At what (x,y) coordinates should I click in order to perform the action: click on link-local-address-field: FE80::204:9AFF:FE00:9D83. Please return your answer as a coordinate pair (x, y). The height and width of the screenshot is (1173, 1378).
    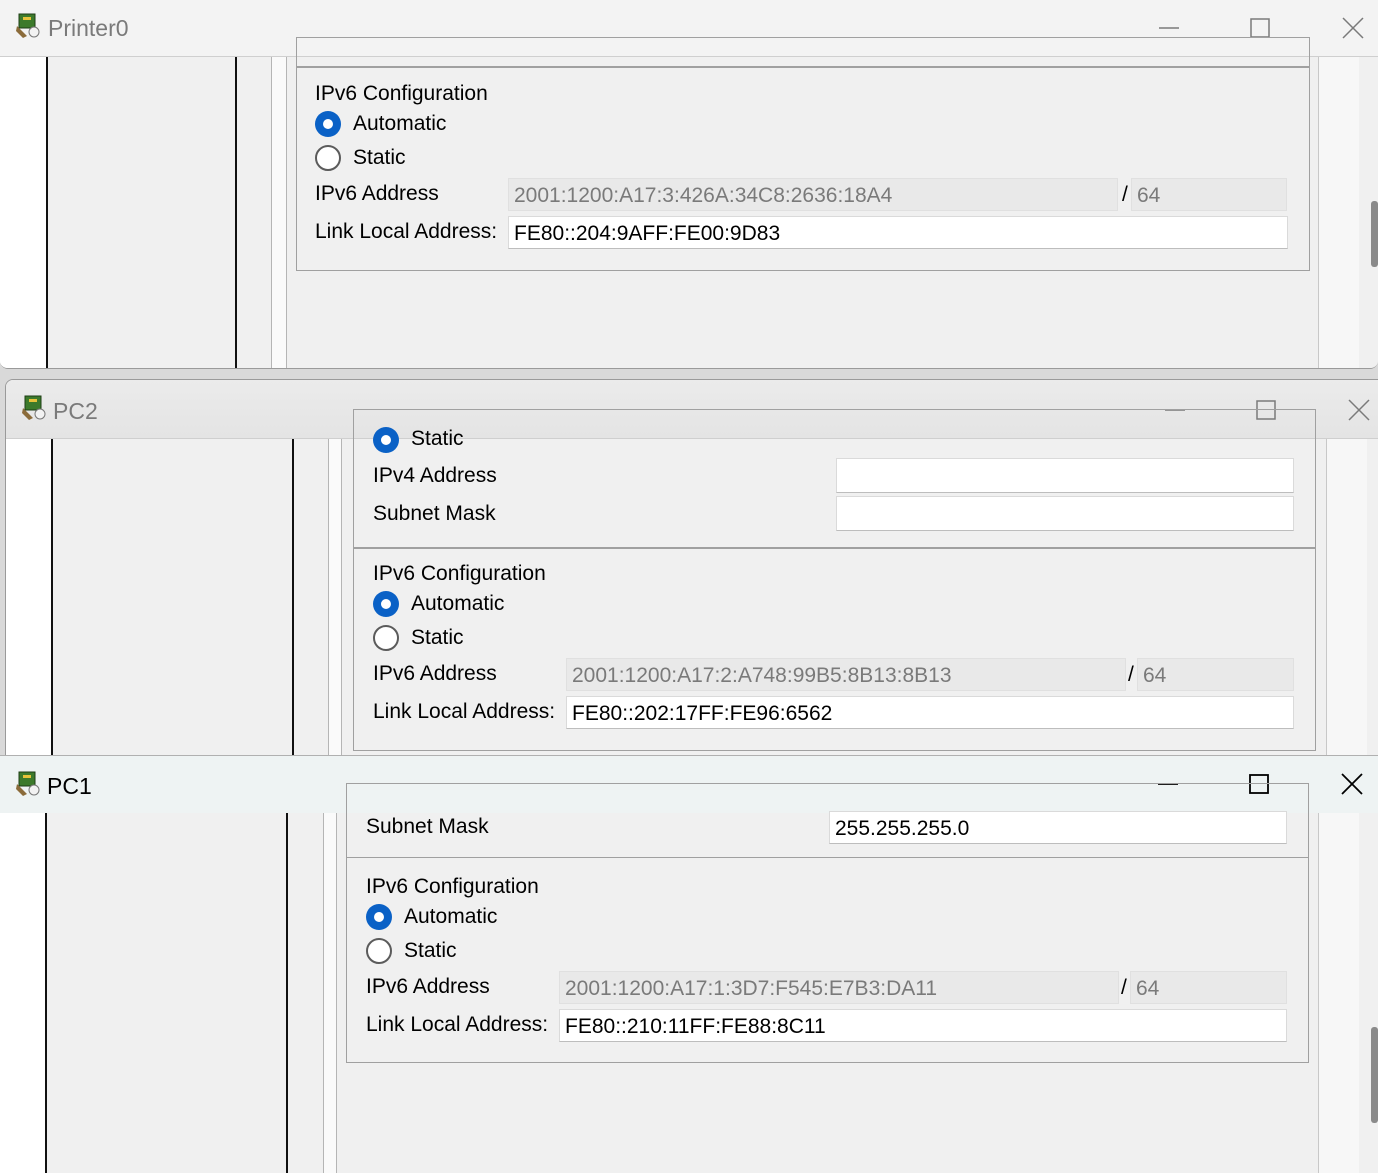
    Looking at the image, I should click on (898, 232).